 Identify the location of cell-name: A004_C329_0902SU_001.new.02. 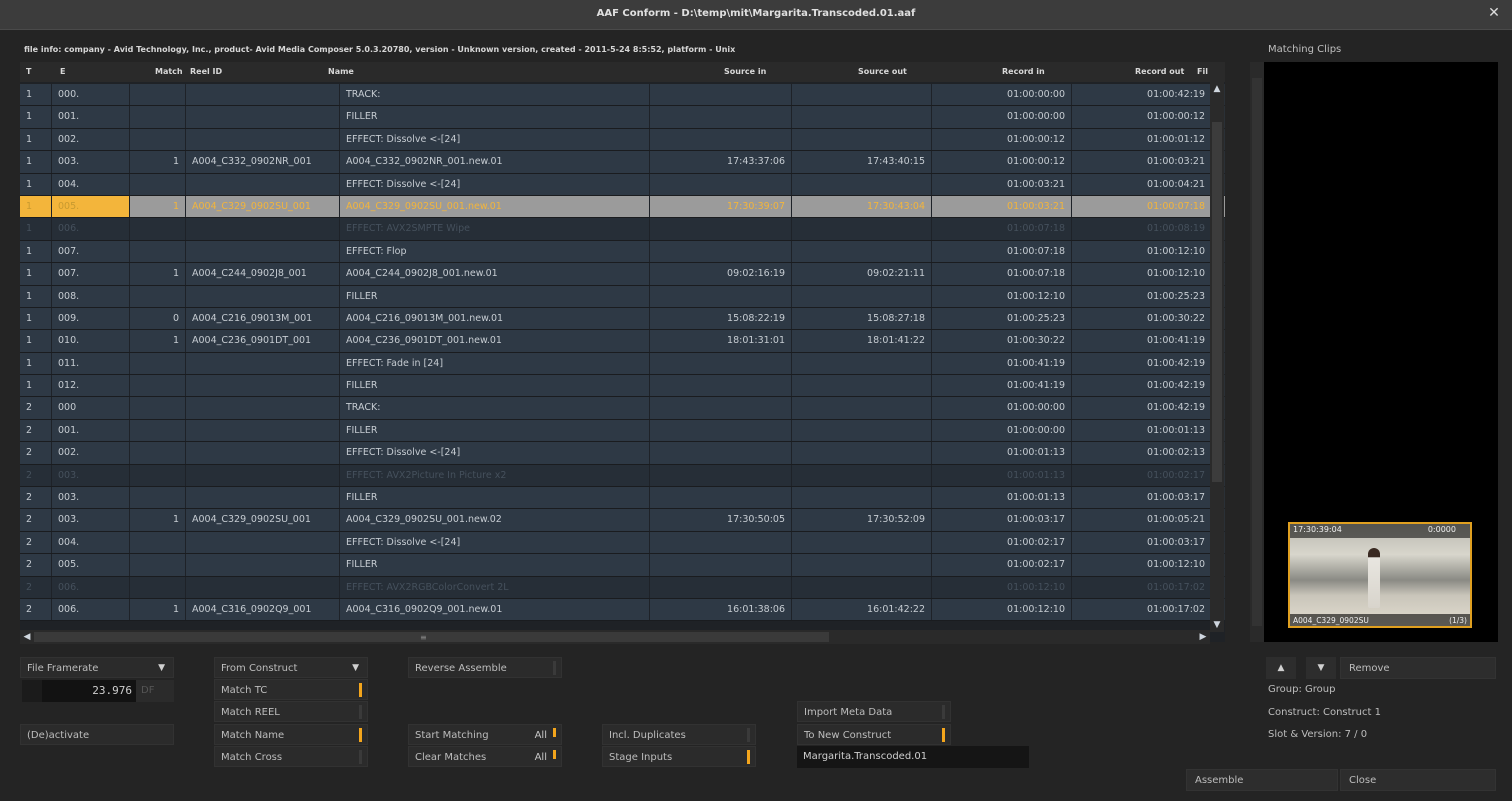
(495, 520).